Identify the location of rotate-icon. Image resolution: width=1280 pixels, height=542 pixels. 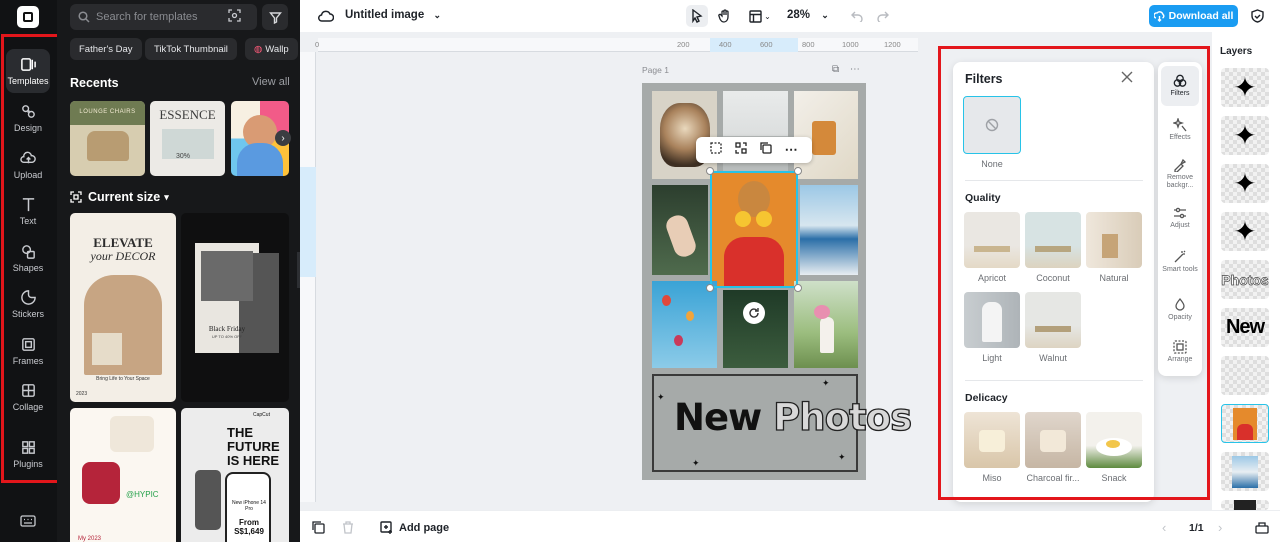
(754, 313).